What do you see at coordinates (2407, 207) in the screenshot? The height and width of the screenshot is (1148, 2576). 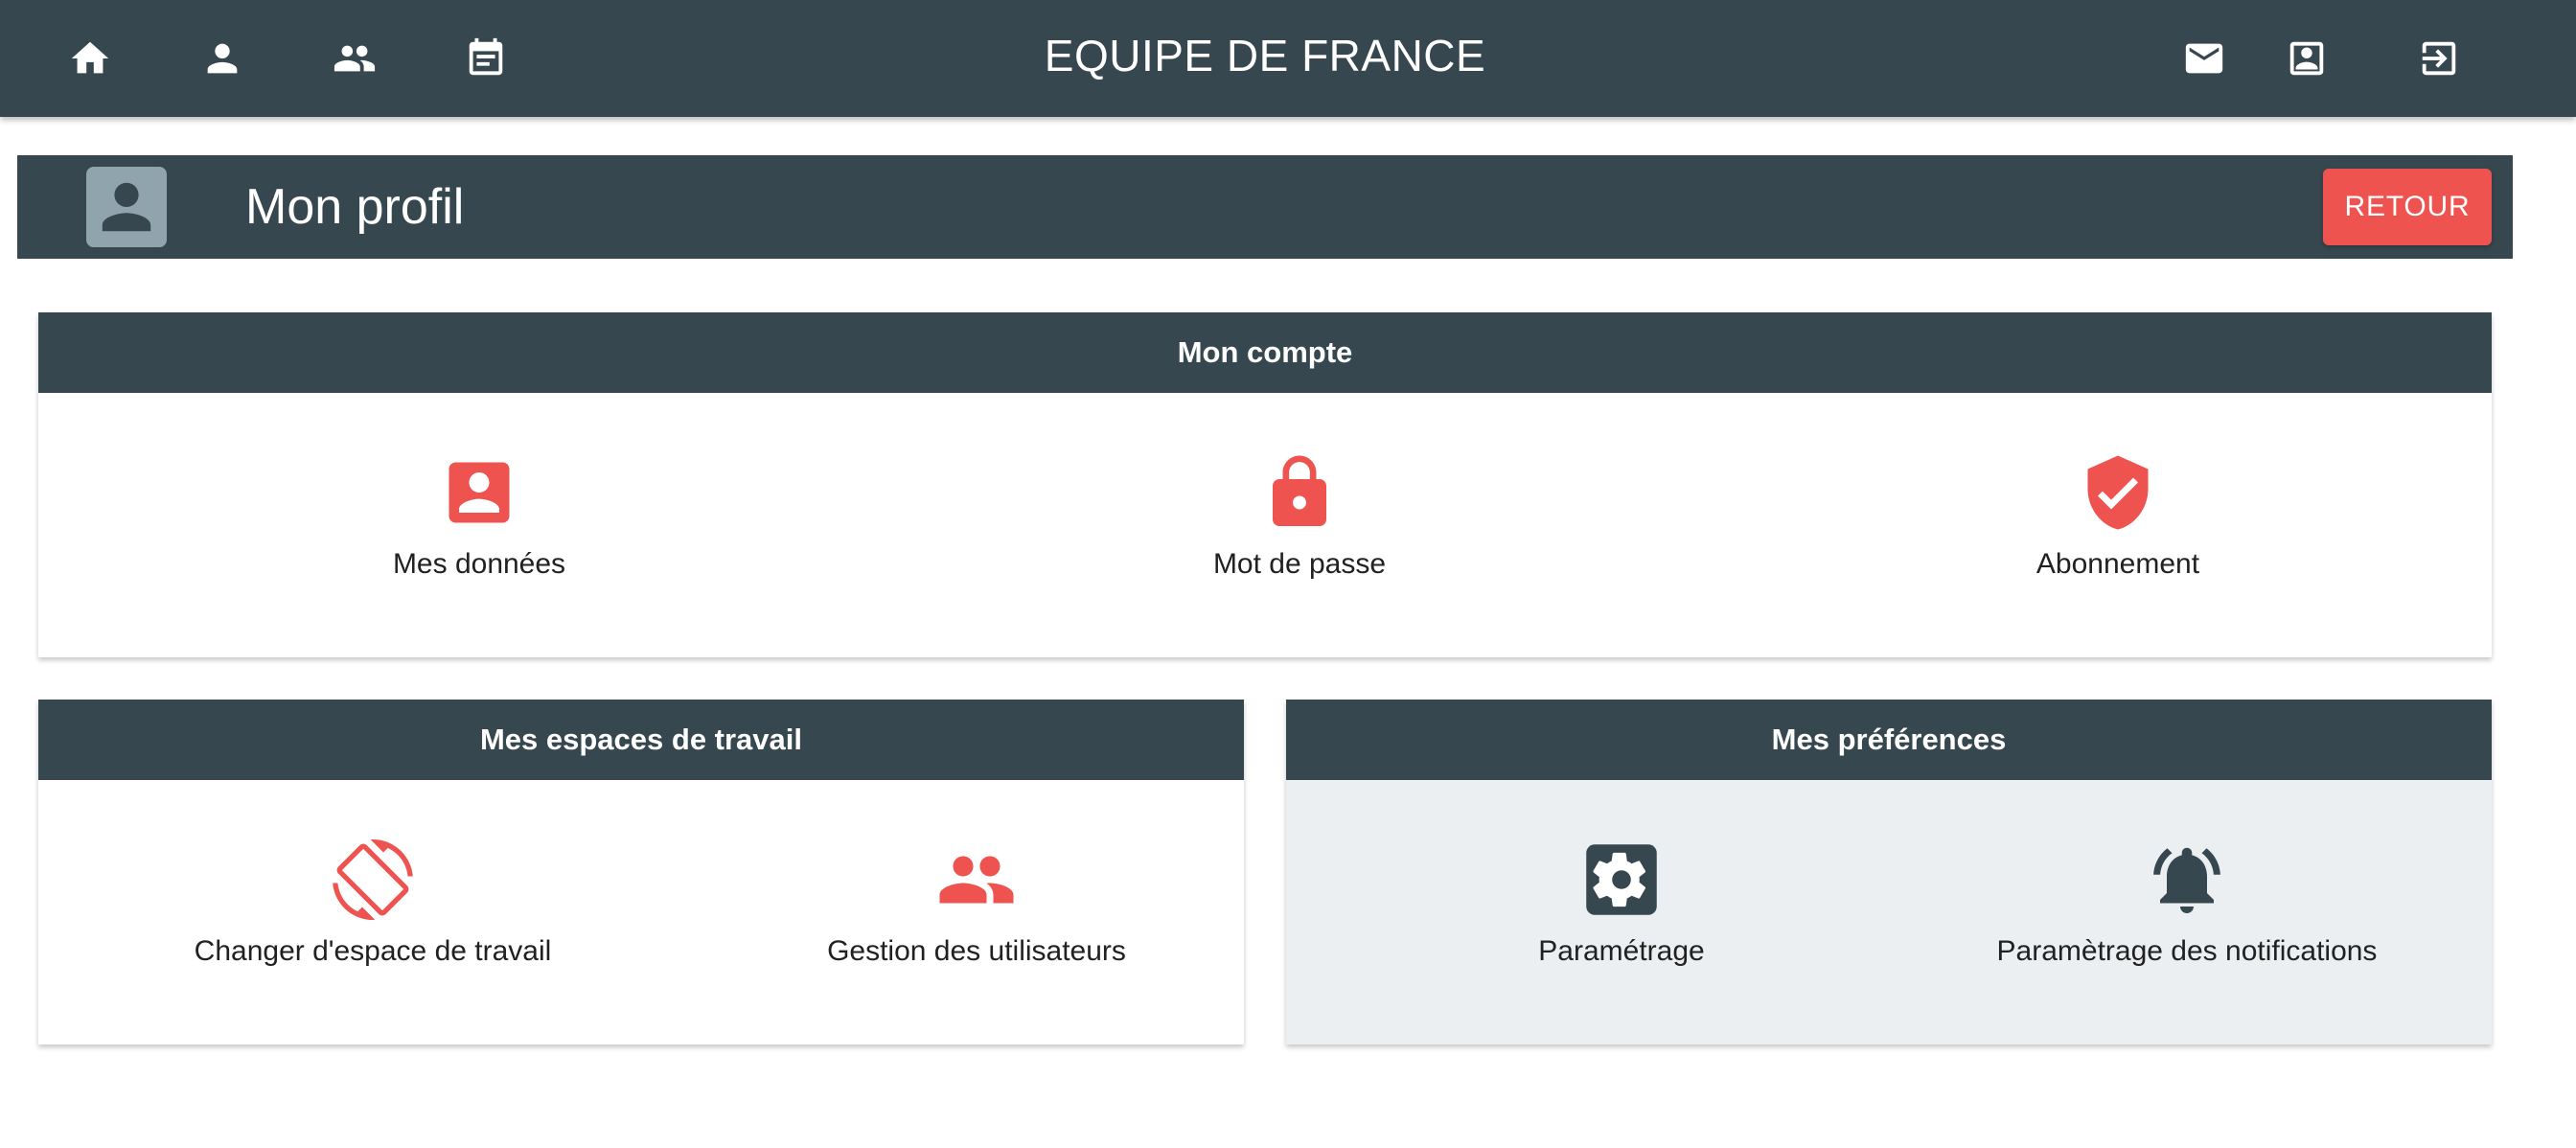 I see `back-button: RETOUR` at bounding box center [2407, 207].